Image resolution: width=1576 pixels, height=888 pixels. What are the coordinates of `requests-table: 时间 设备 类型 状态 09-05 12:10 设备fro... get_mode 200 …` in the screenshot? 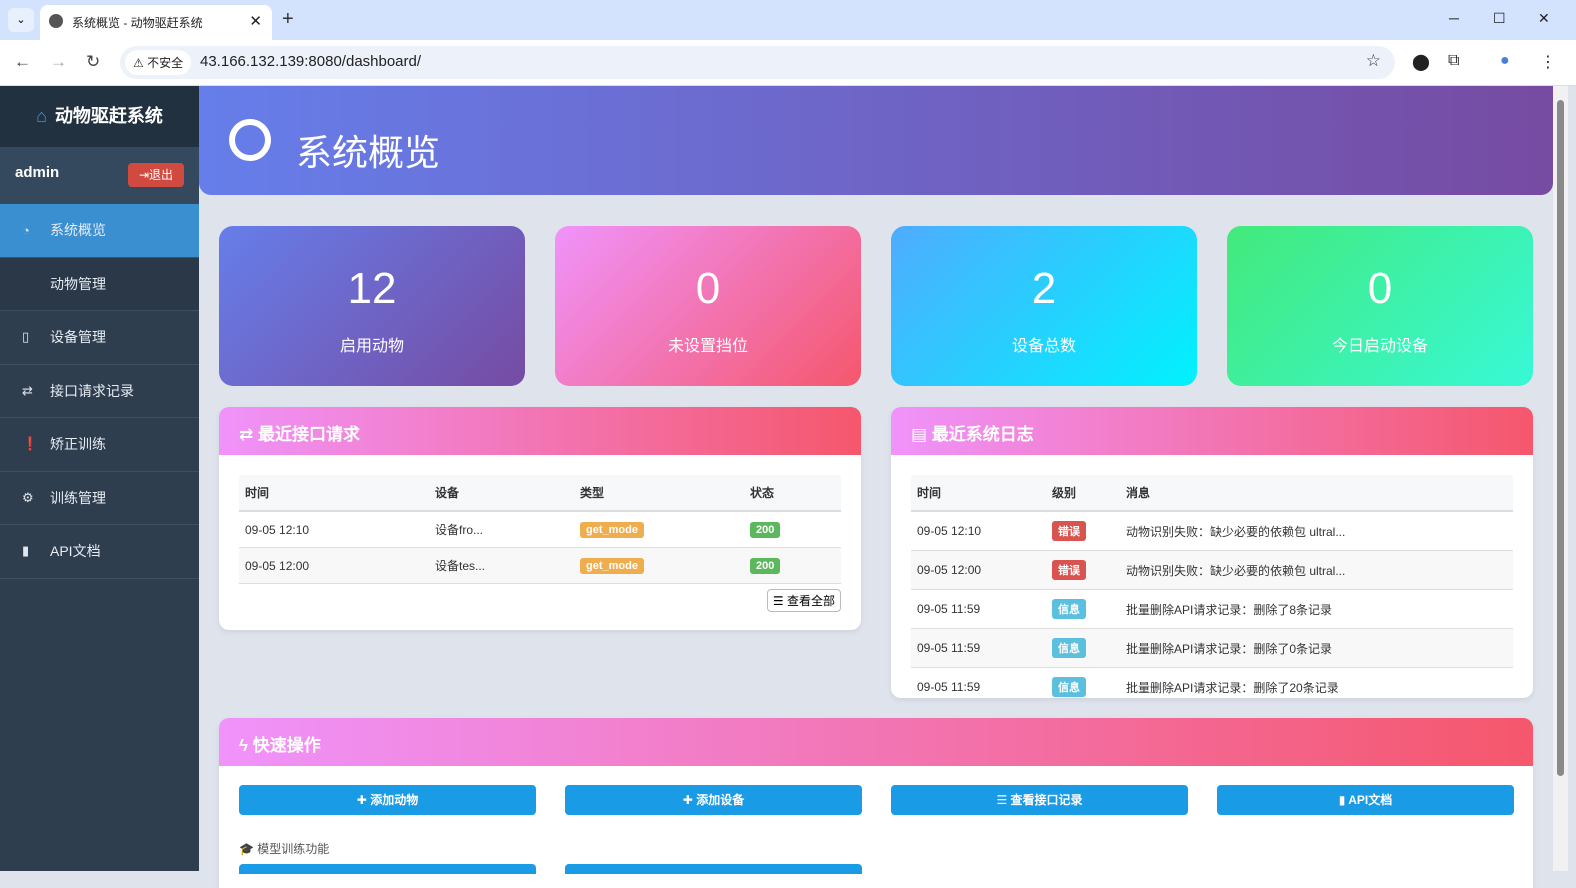 It's located at (540, 529).